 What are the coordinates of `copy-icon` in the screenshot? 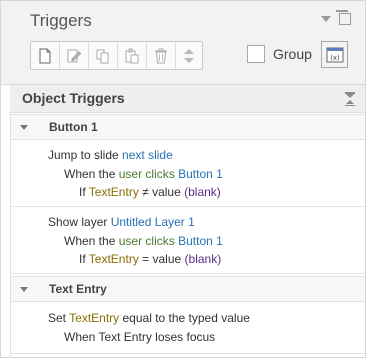 It's located at (102, 56).